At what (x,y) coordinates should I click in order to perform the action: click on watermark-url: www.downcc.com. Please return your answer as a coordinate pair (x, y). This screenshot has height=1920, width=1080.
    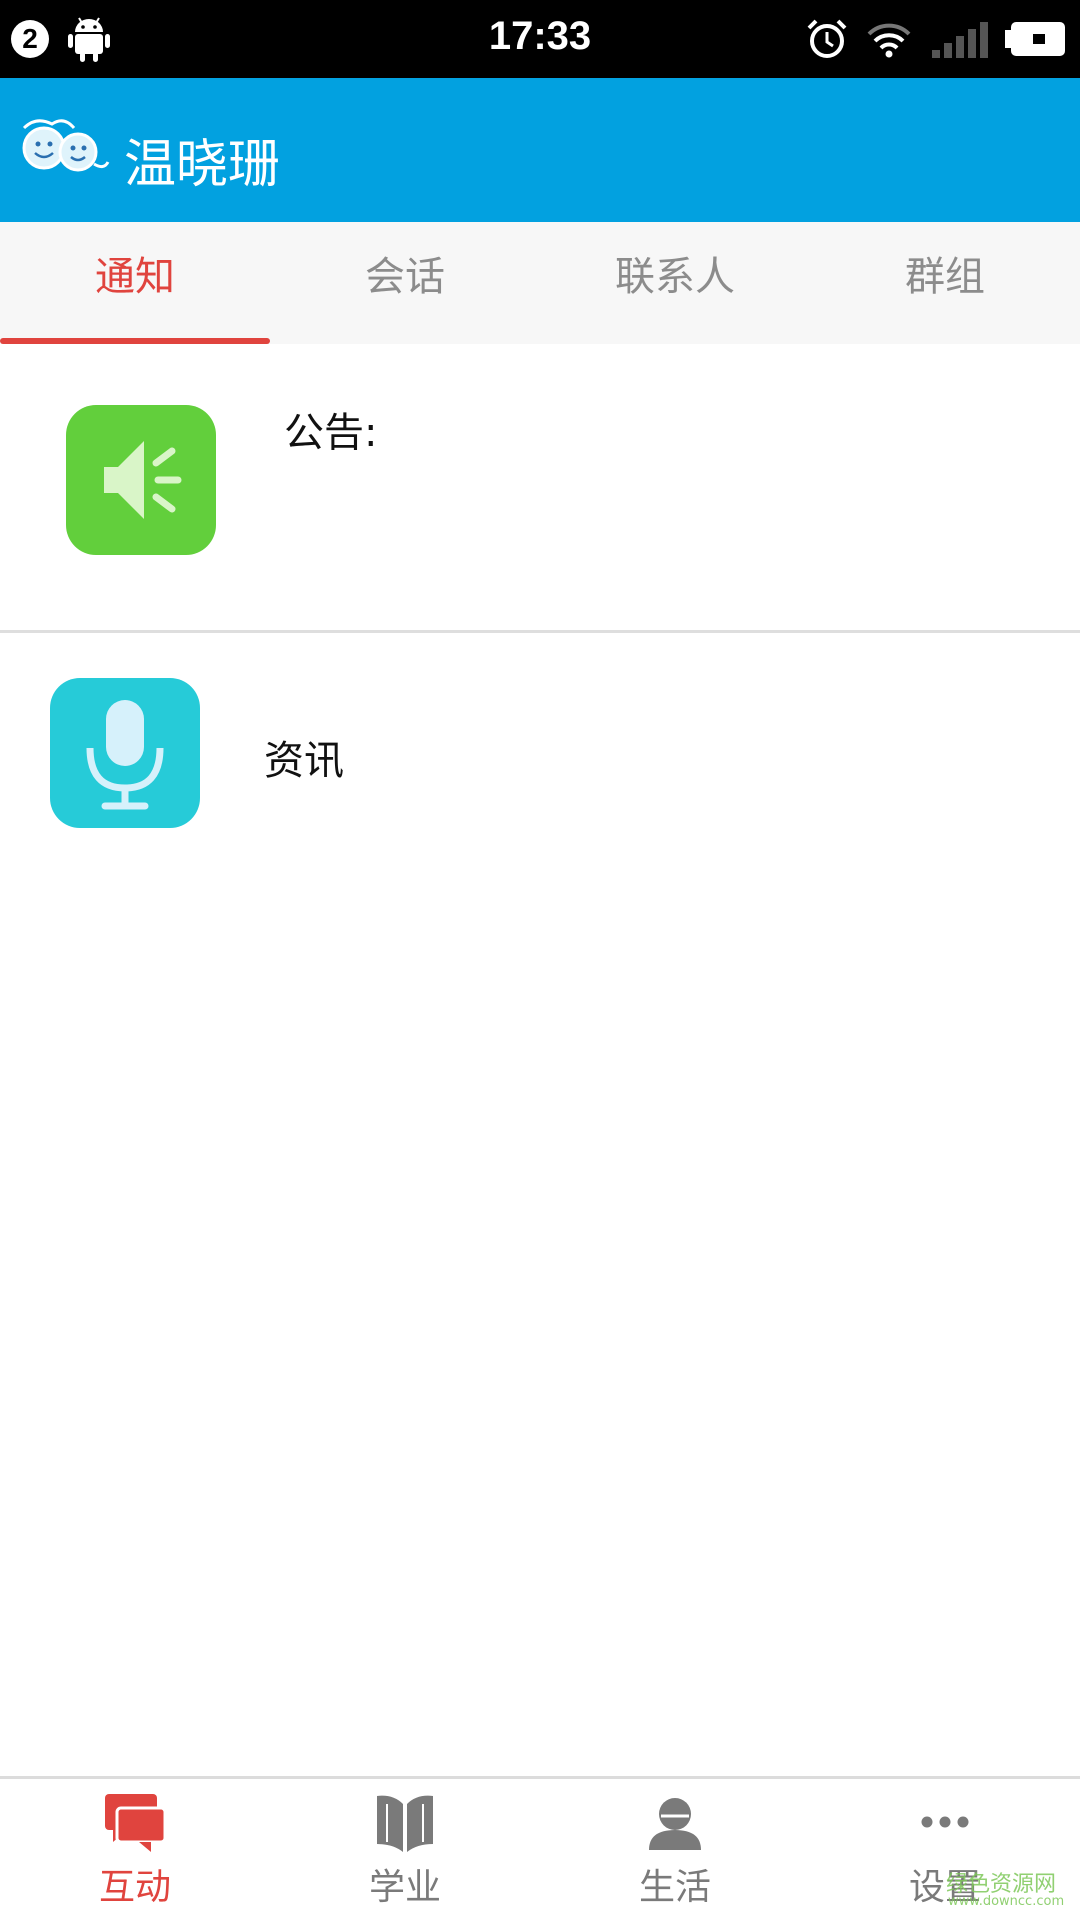
    Looking at the image, I should click on (1006, 1901).